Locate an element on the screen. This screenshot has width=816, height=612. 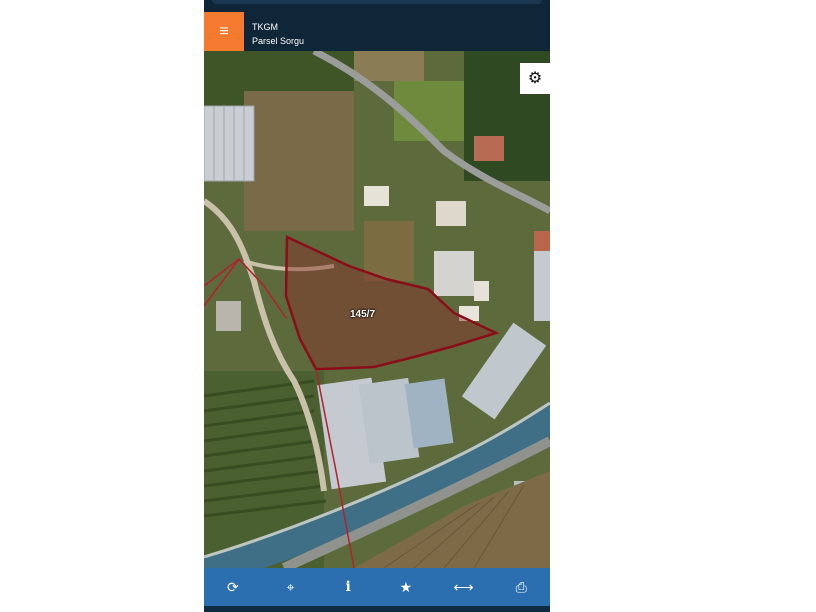
measure-icon: ⟷ is located at coordinates (463, 586).